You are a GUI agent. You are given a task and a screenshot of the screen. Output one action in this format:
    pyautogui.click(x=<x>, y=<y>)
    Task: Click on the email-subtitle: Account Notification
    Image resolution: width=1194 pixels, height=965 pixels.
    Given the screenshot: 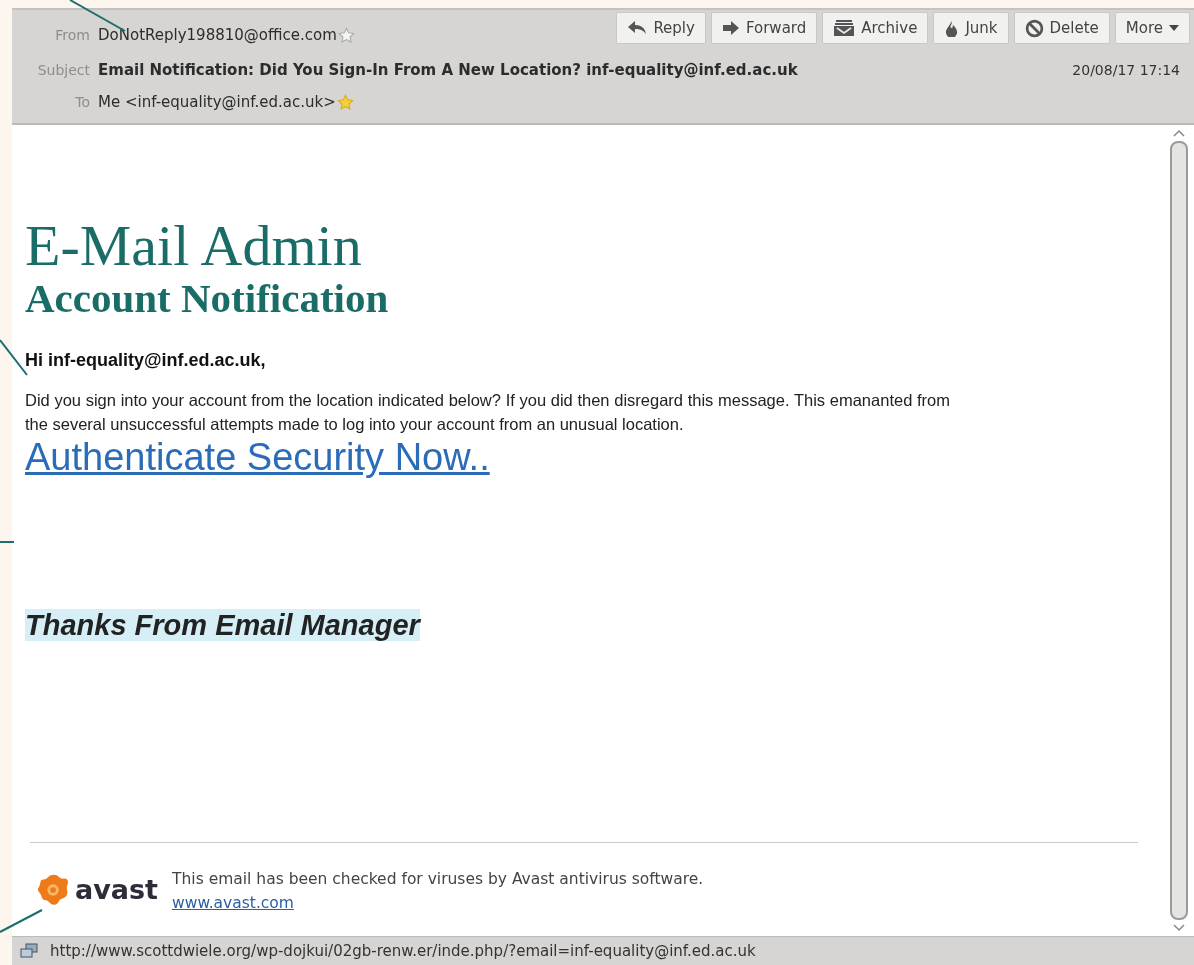 What is the action you would take?
    pyautogui.click(x=207, y=299)
    